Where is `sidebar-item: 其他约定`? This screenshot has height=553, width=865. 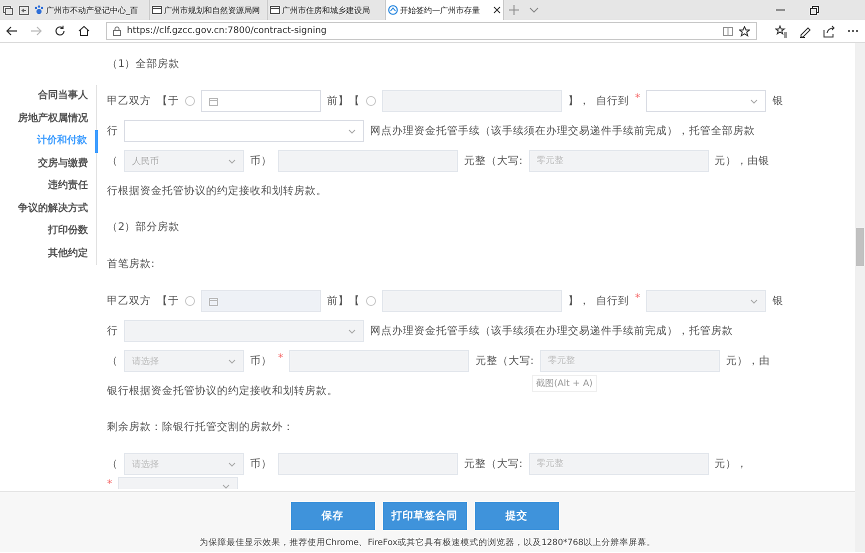 sidebar-item: 其他约定 is located at coordinates (48, 253).